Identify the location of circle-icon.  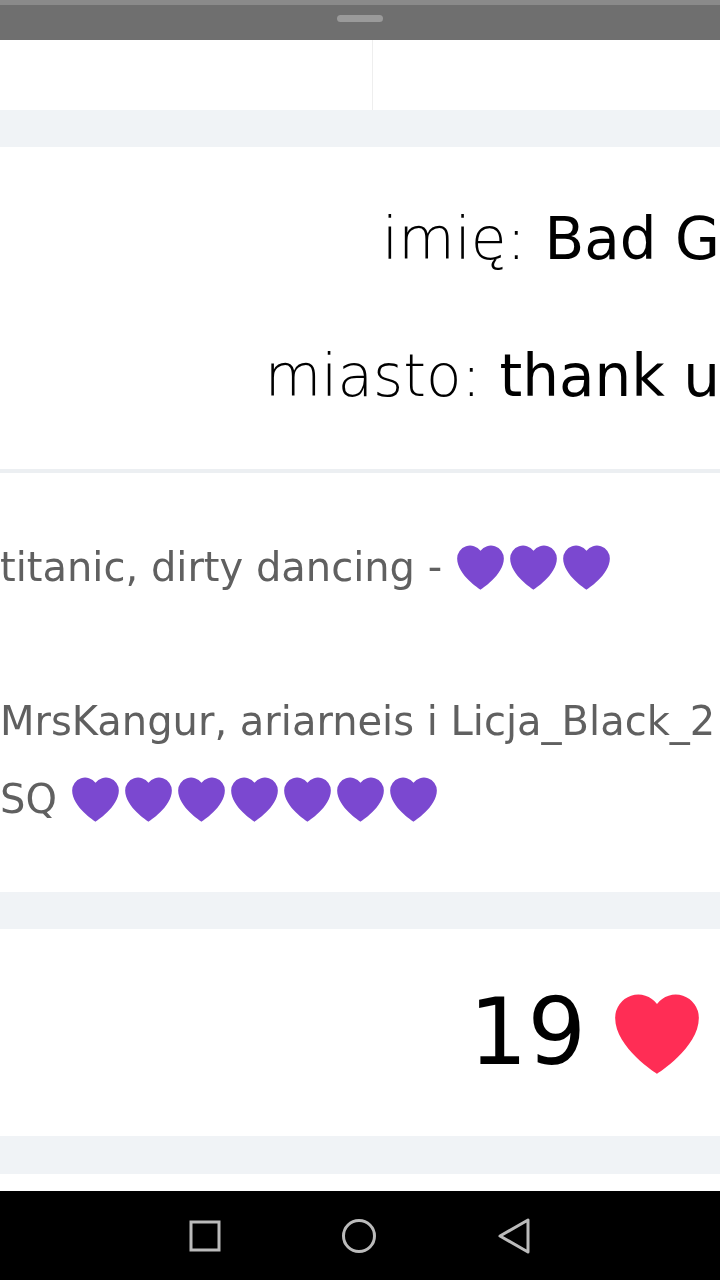
(359, 1235).